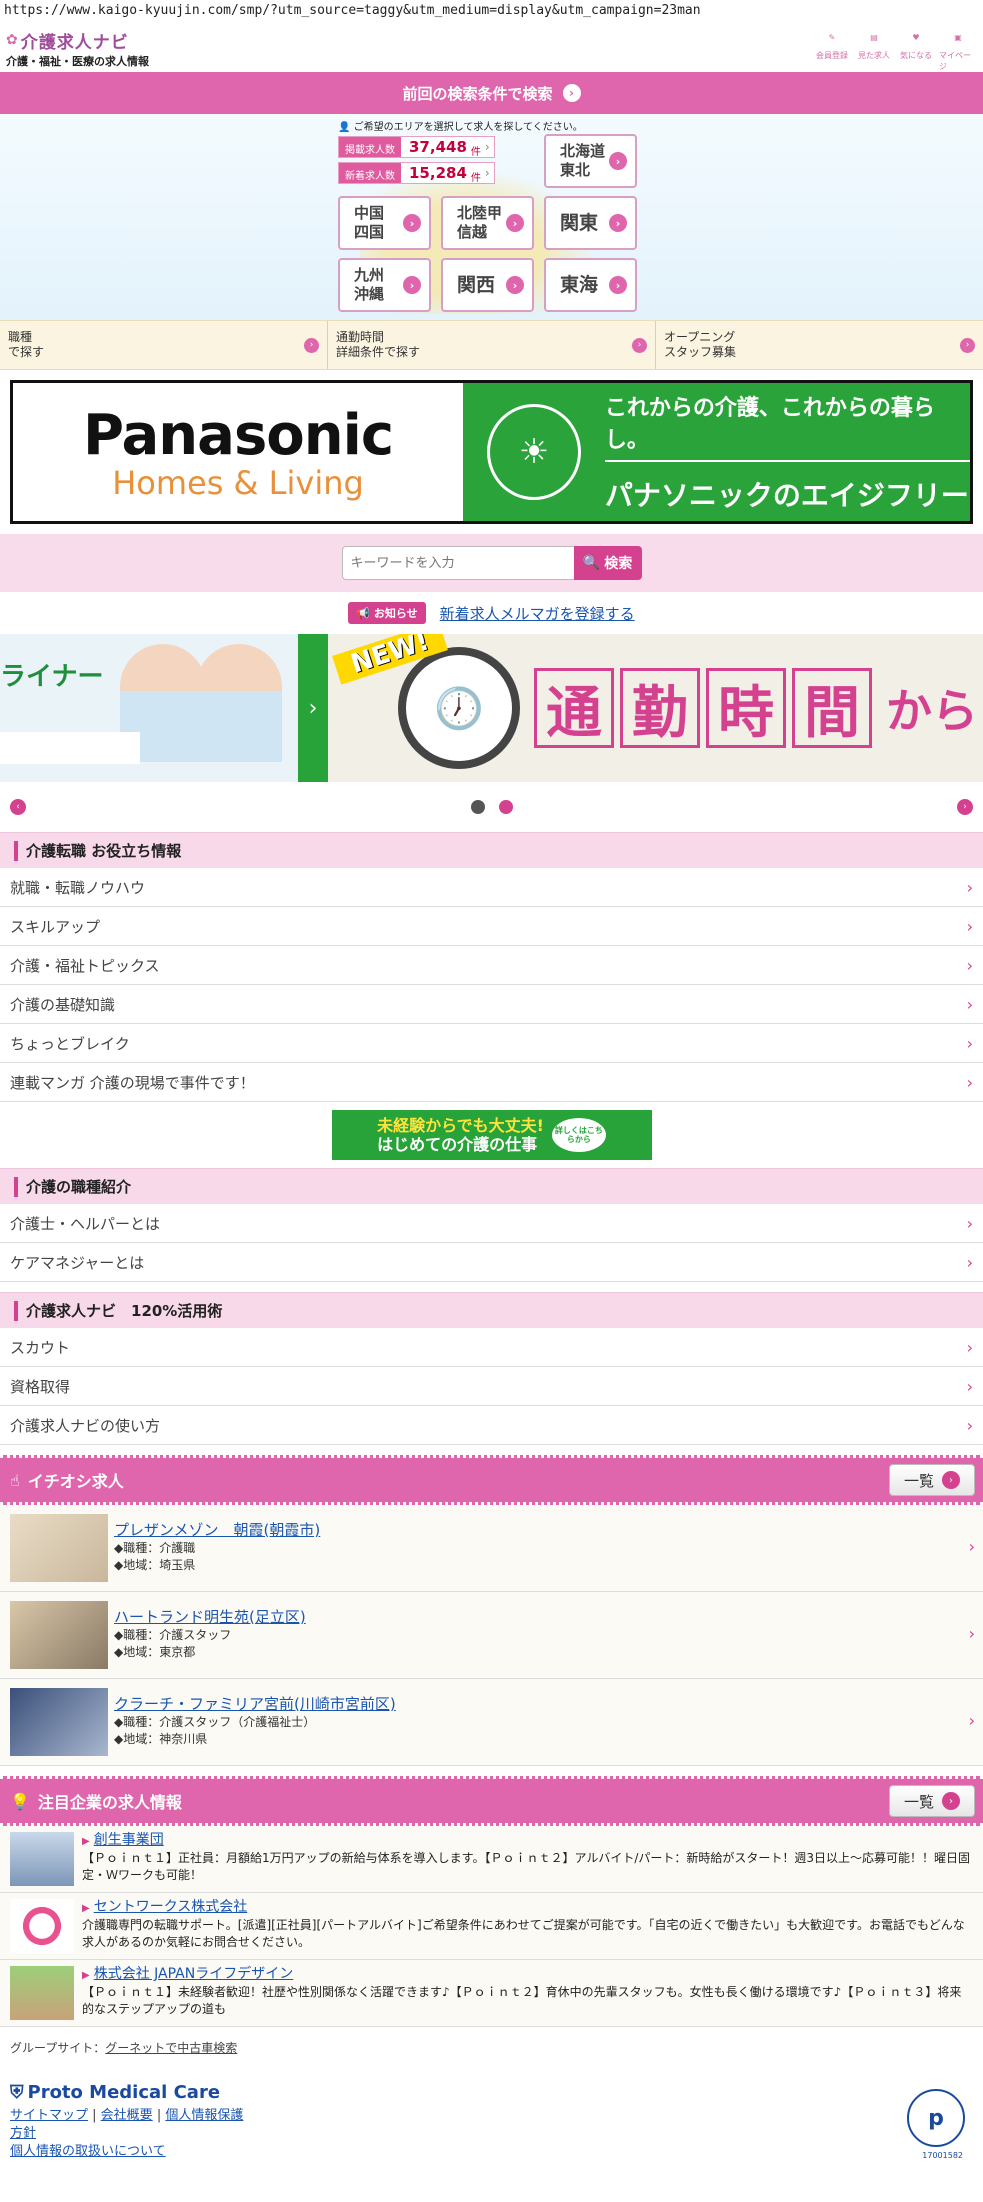  What do you see at coordinates (129, 1840) in the screenshot?
I see `company-link: 創生事業団` at bounding box center [129, 1840].